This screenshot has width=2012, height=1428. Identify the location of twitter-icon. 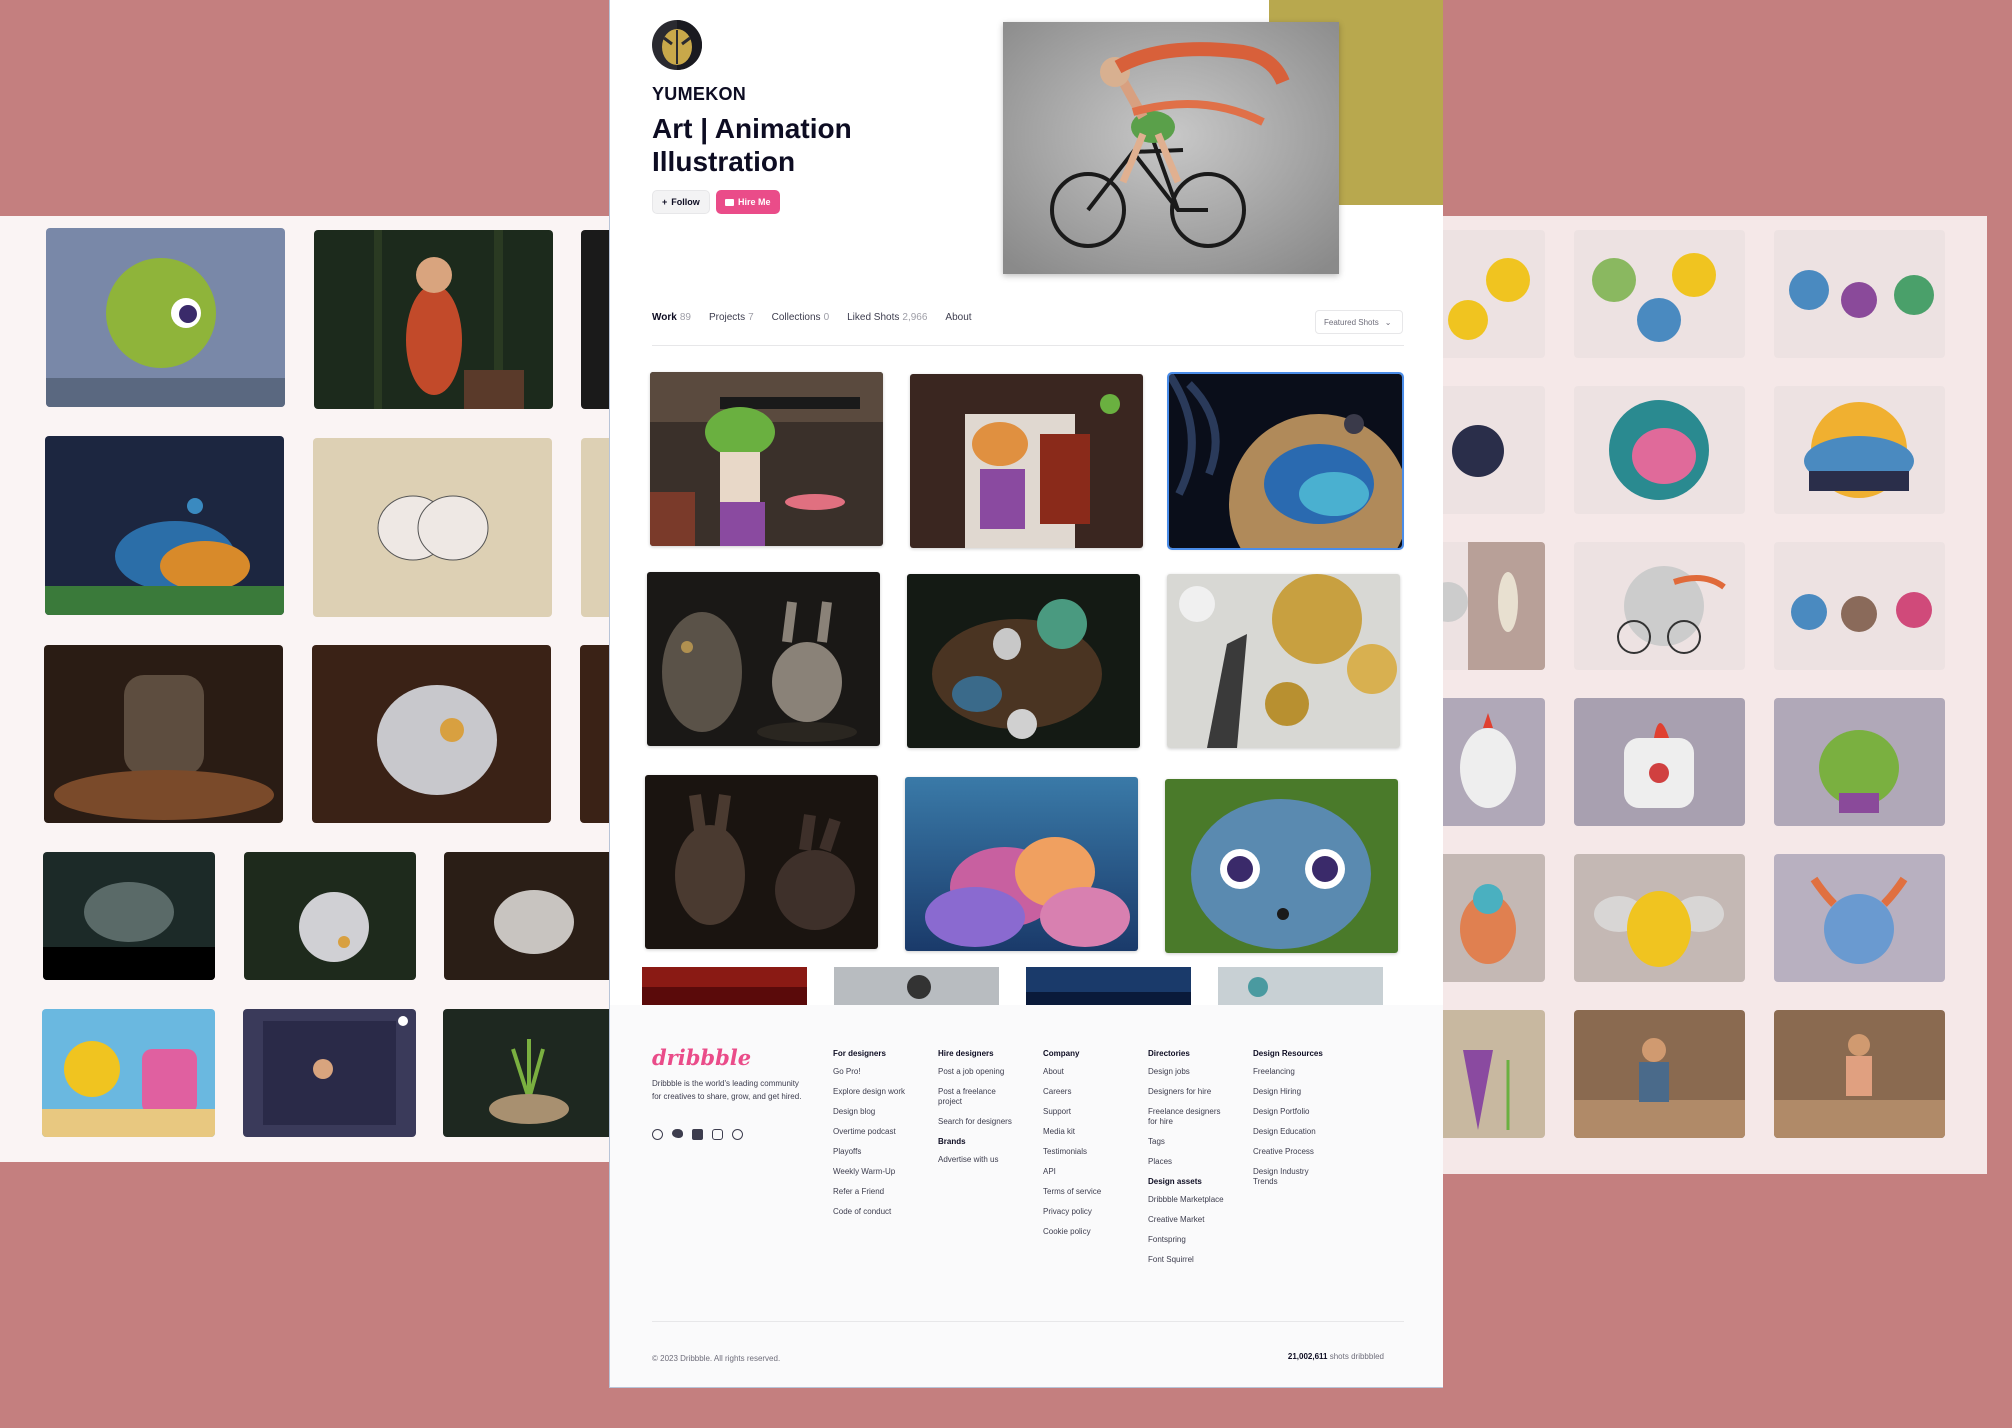
(677, 1133).